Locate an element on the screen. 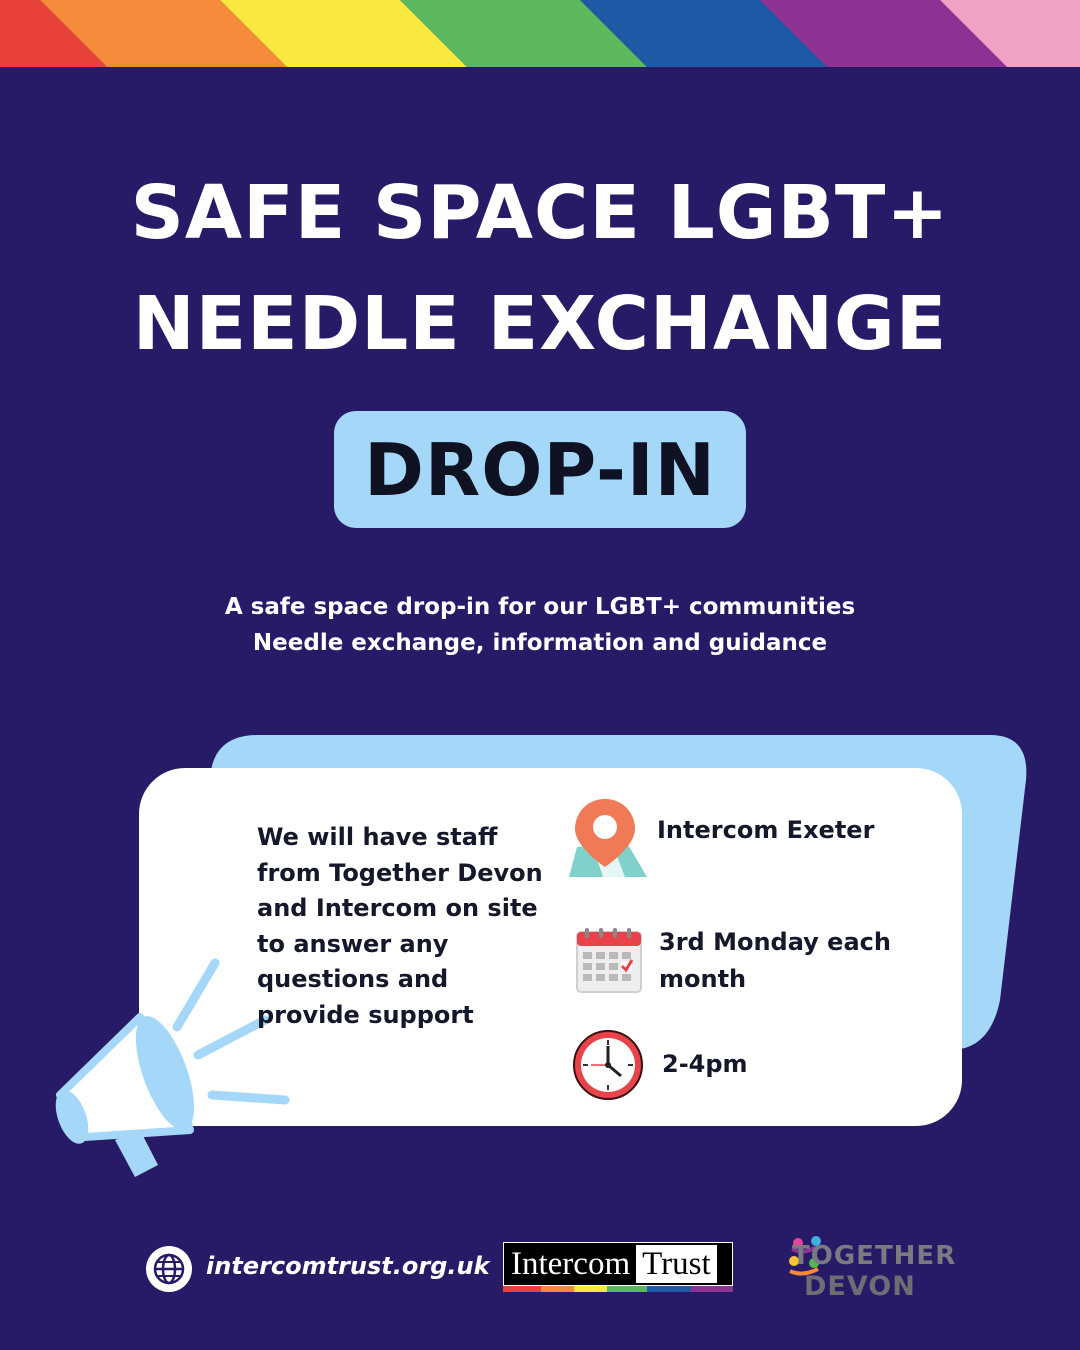 This screenshot has width=1080, height=1350. together-text: TOGETHER is located at coordinates (874, 1256).